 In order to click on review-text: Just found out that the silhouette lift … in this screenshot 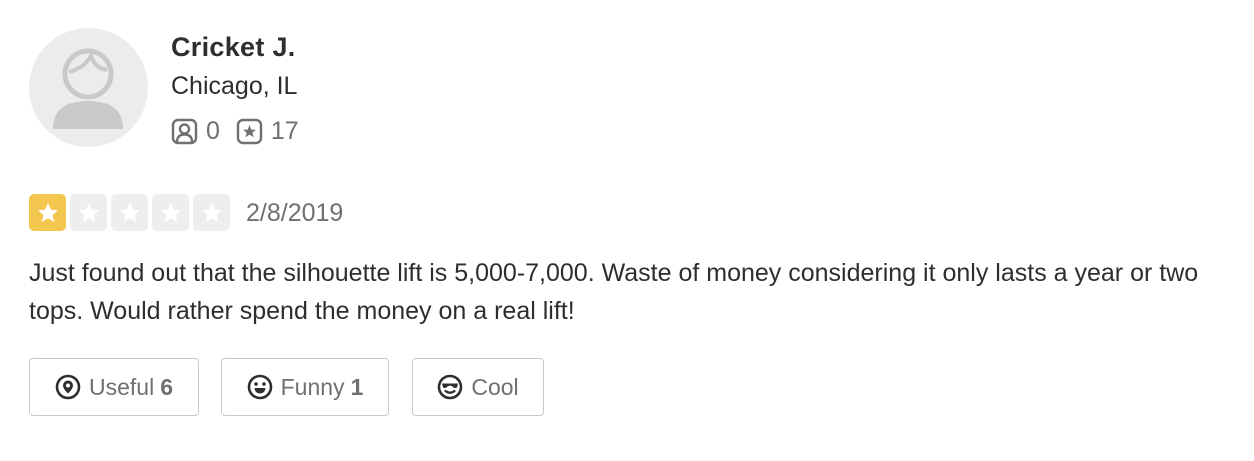, I will do `click(614, 292)`.